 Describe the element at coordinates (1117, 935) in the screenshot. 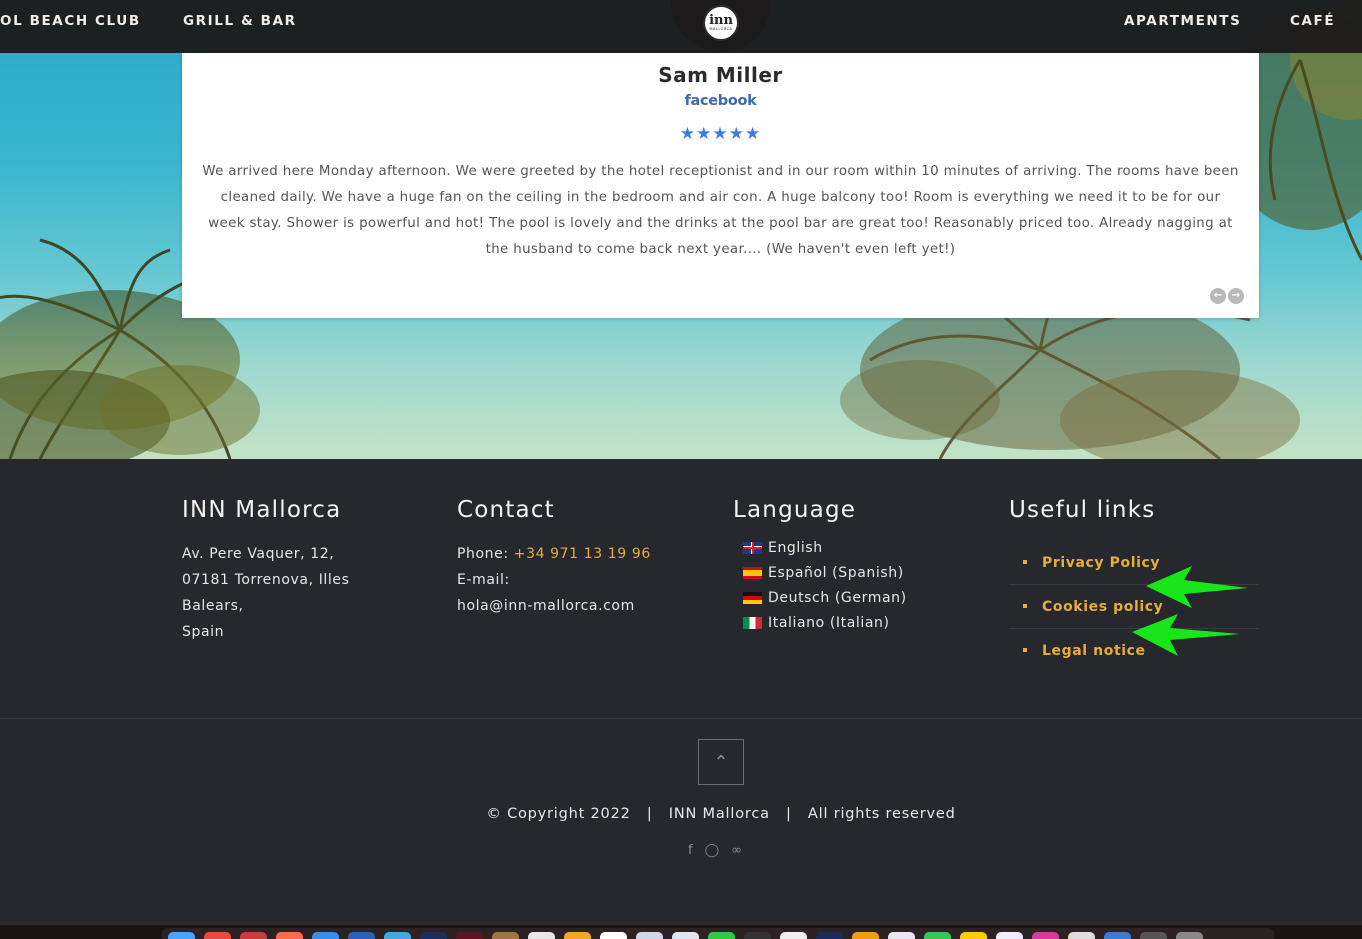

I see `folder-icon` at that location.